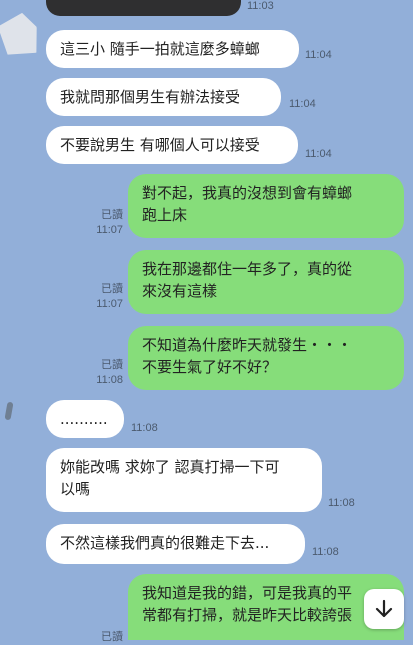  What do you see at coordinates (266, 206) in the screenshot?
I see `outgoing-message: 對不起，我真的沒想到會有蟑螂 跑上床` at bounding box center [266, 206].